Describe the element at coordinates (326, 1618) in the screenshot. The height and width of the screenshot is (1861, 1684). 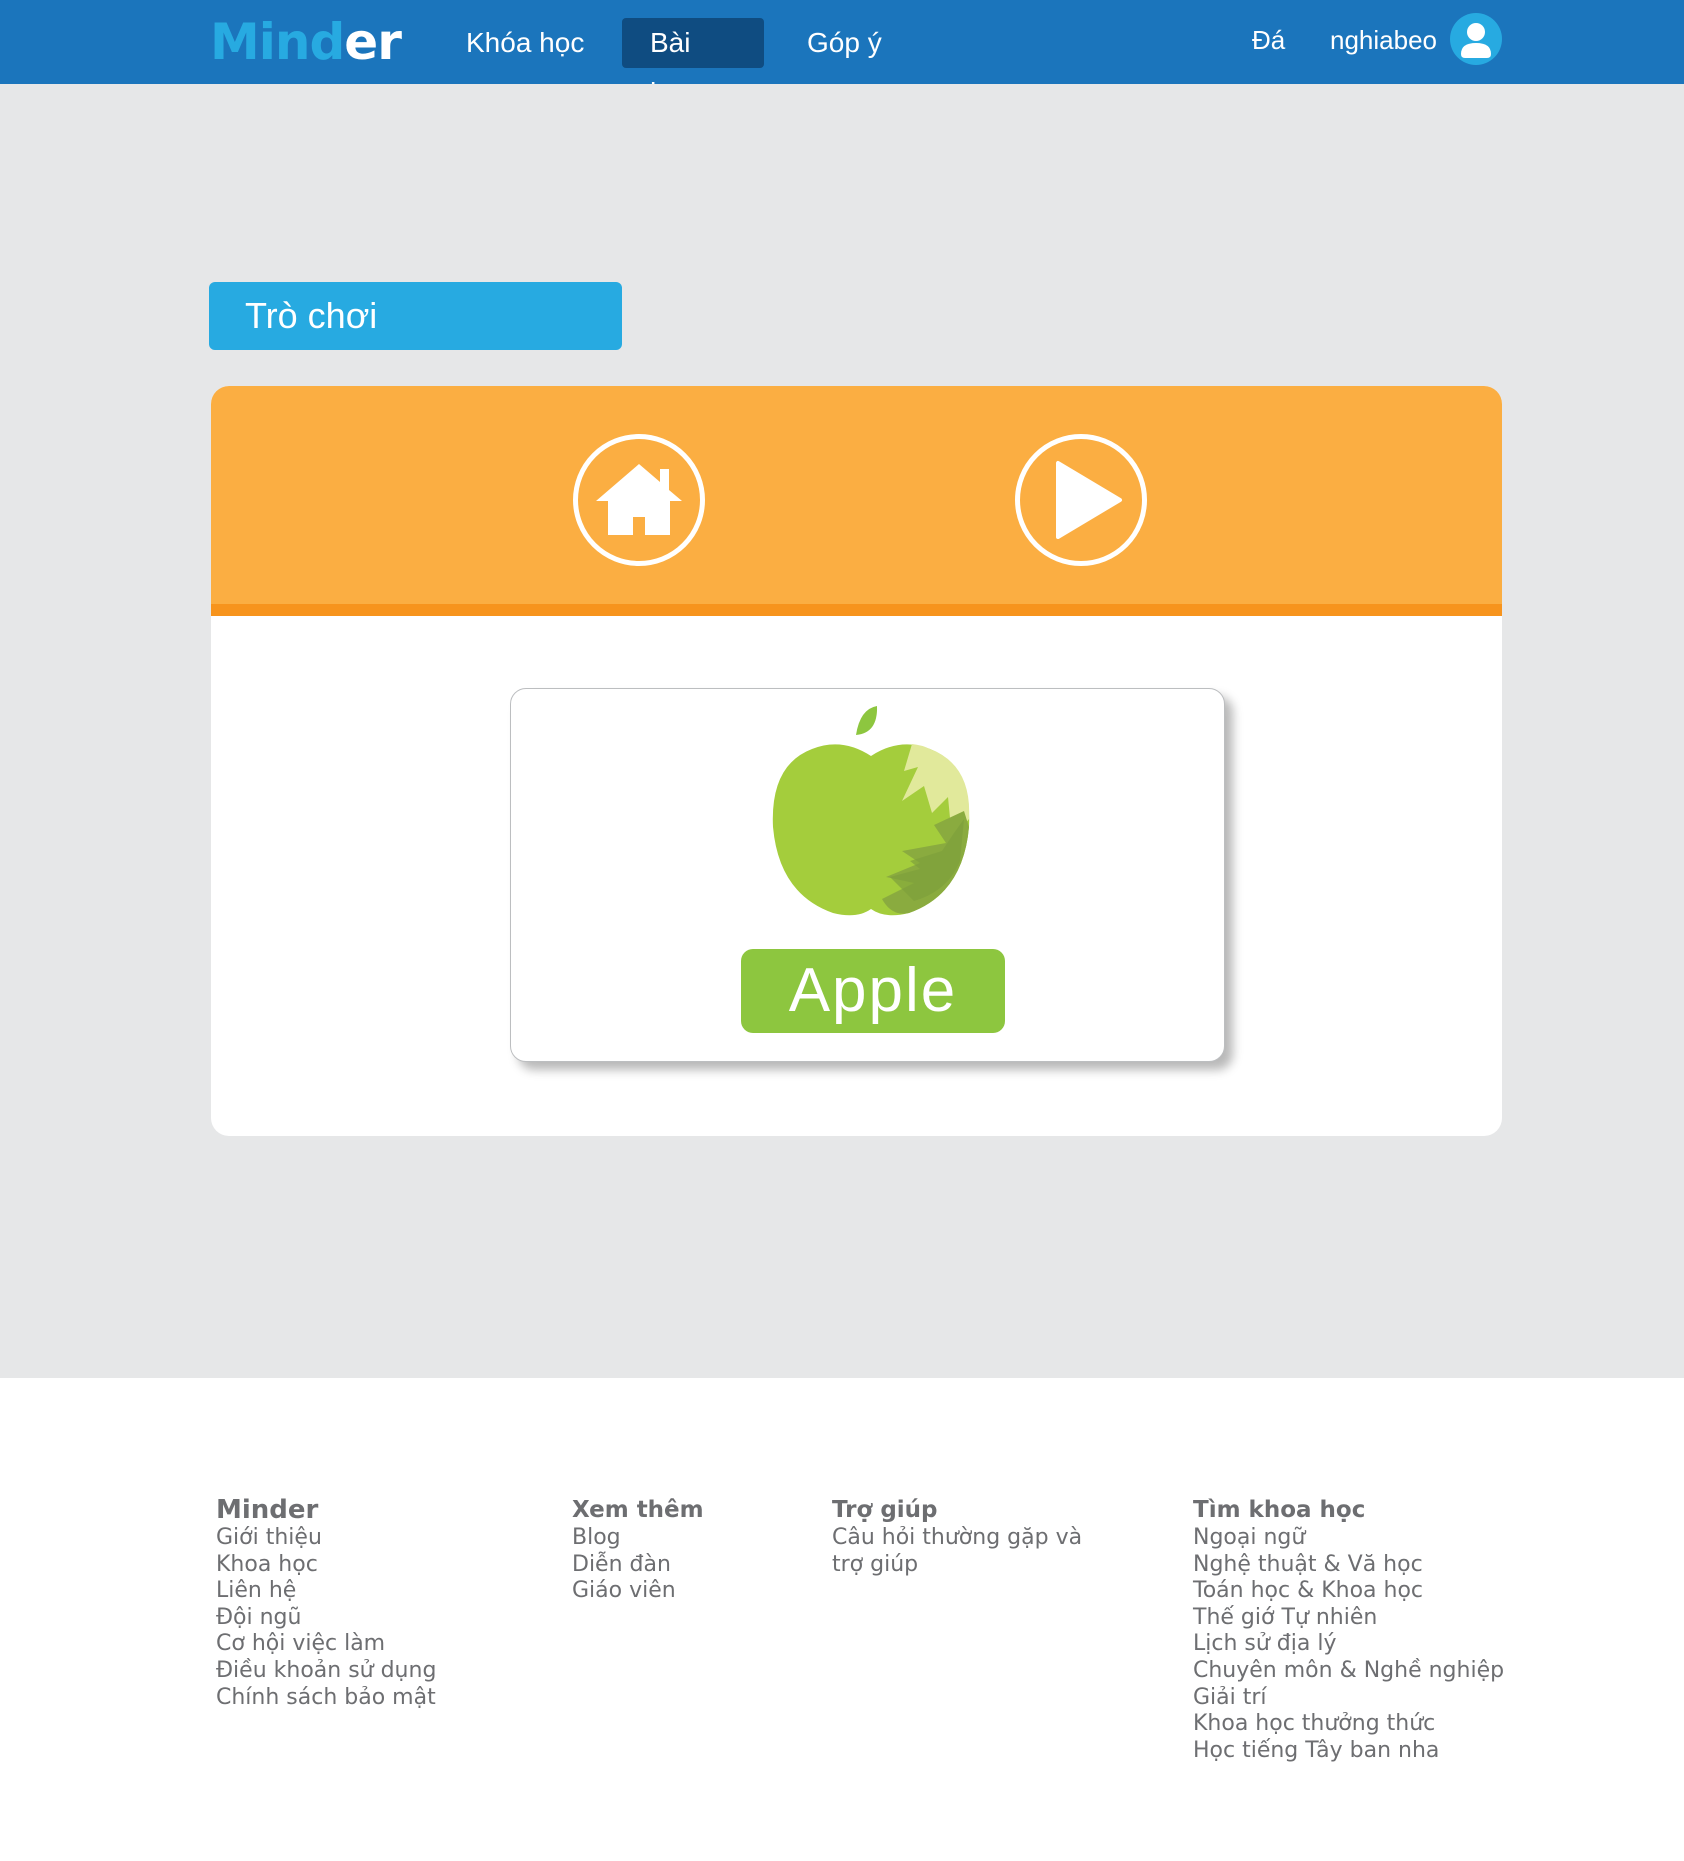
I see `footer-link: Đội ngũ` at that location.